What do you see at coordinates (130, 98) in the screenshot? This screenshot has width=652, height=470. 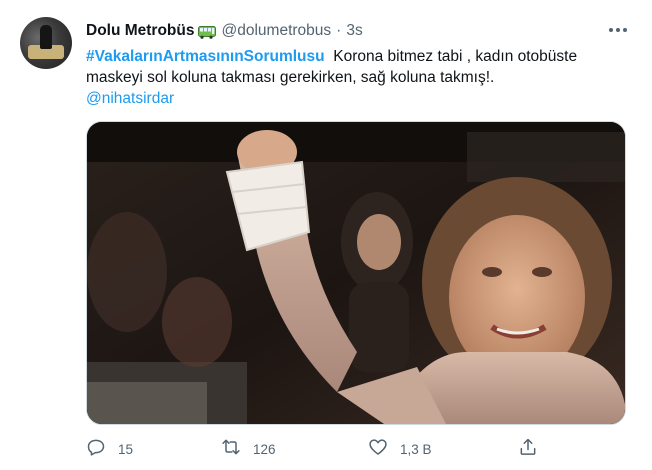 I see `mention-link: @nihatsirdar` at bounding box center [130, 98].